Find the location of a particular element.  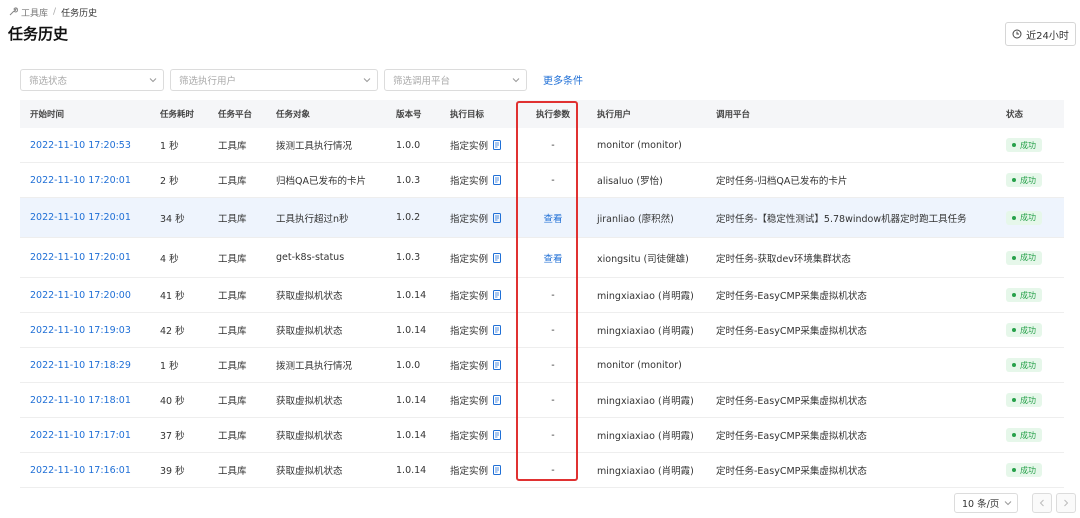

object-cell: get-k8s-status is located at coordinates (310, 257).